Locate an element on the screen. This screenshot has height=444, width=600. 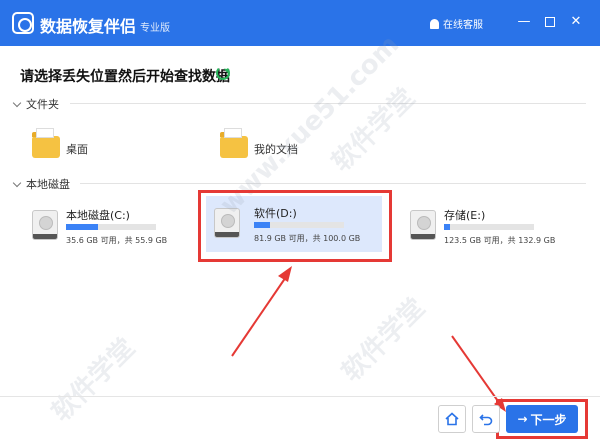
drives-section-toggle: 本地磁盘 is located at coordinates (41, 184).